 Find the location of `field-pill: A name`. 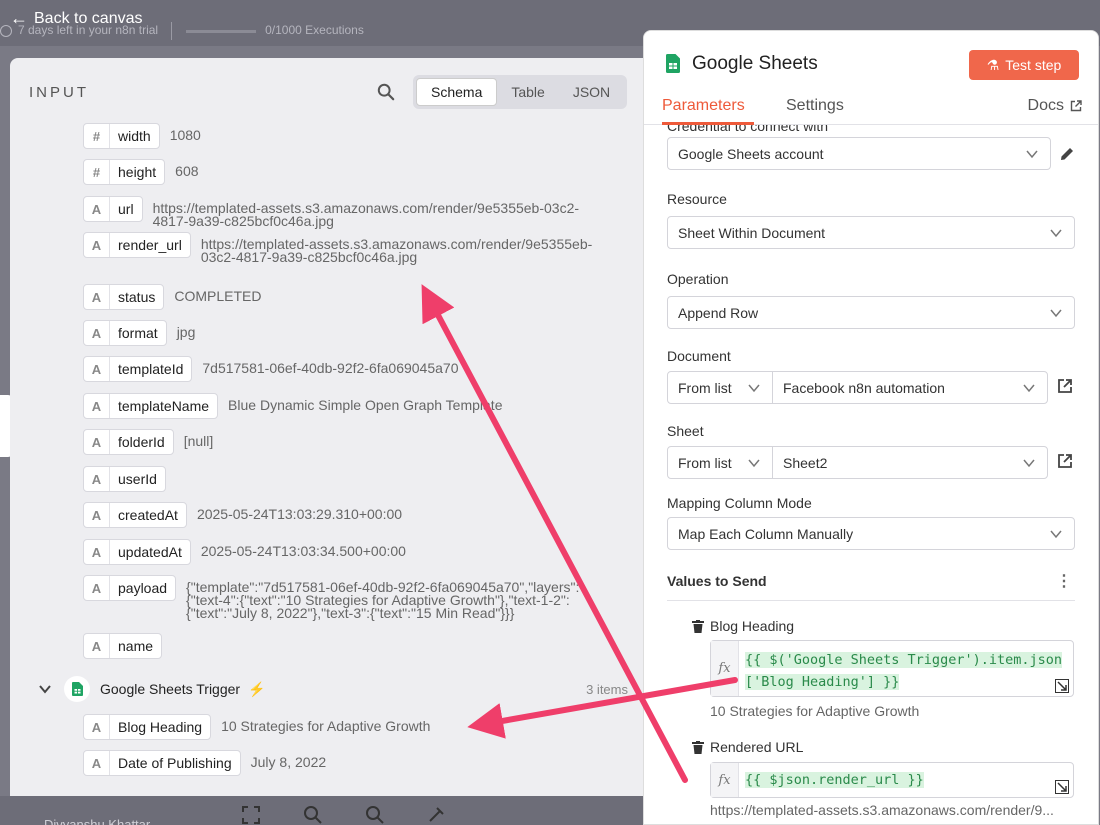

field-pill: A name is located at coordinates (123, 646).